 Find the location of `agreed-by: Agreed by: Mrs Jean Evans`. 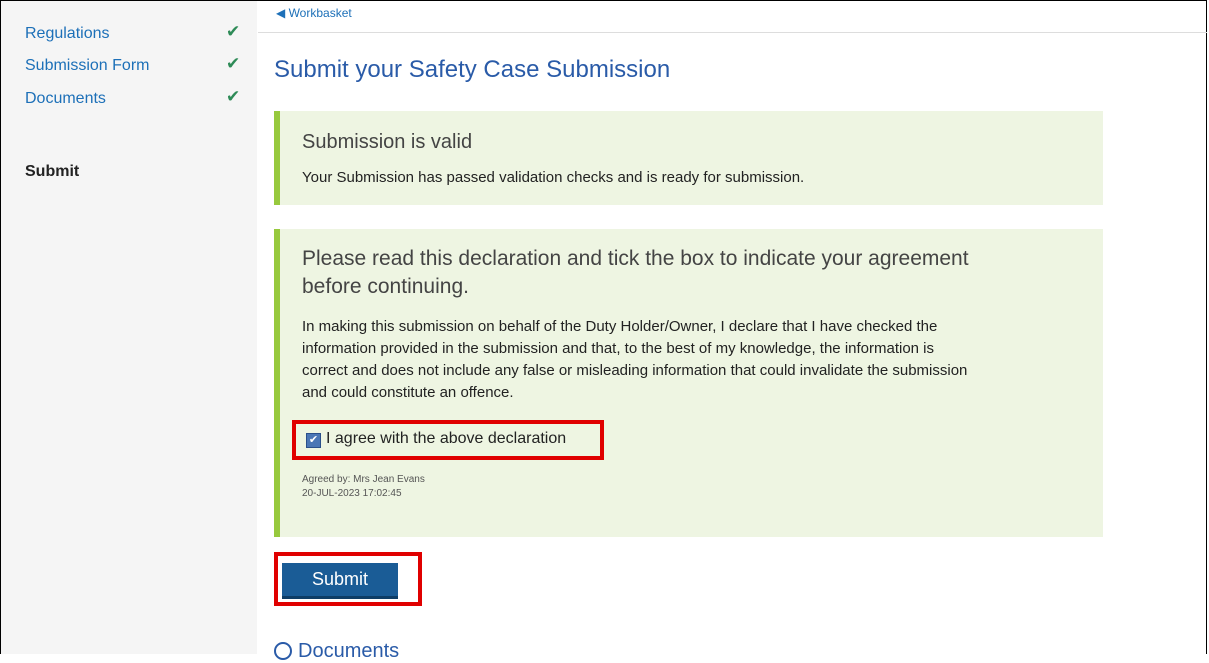

agreed-by: Agreed by: Mrs Jean Evans is located at coordinates (363, 479).